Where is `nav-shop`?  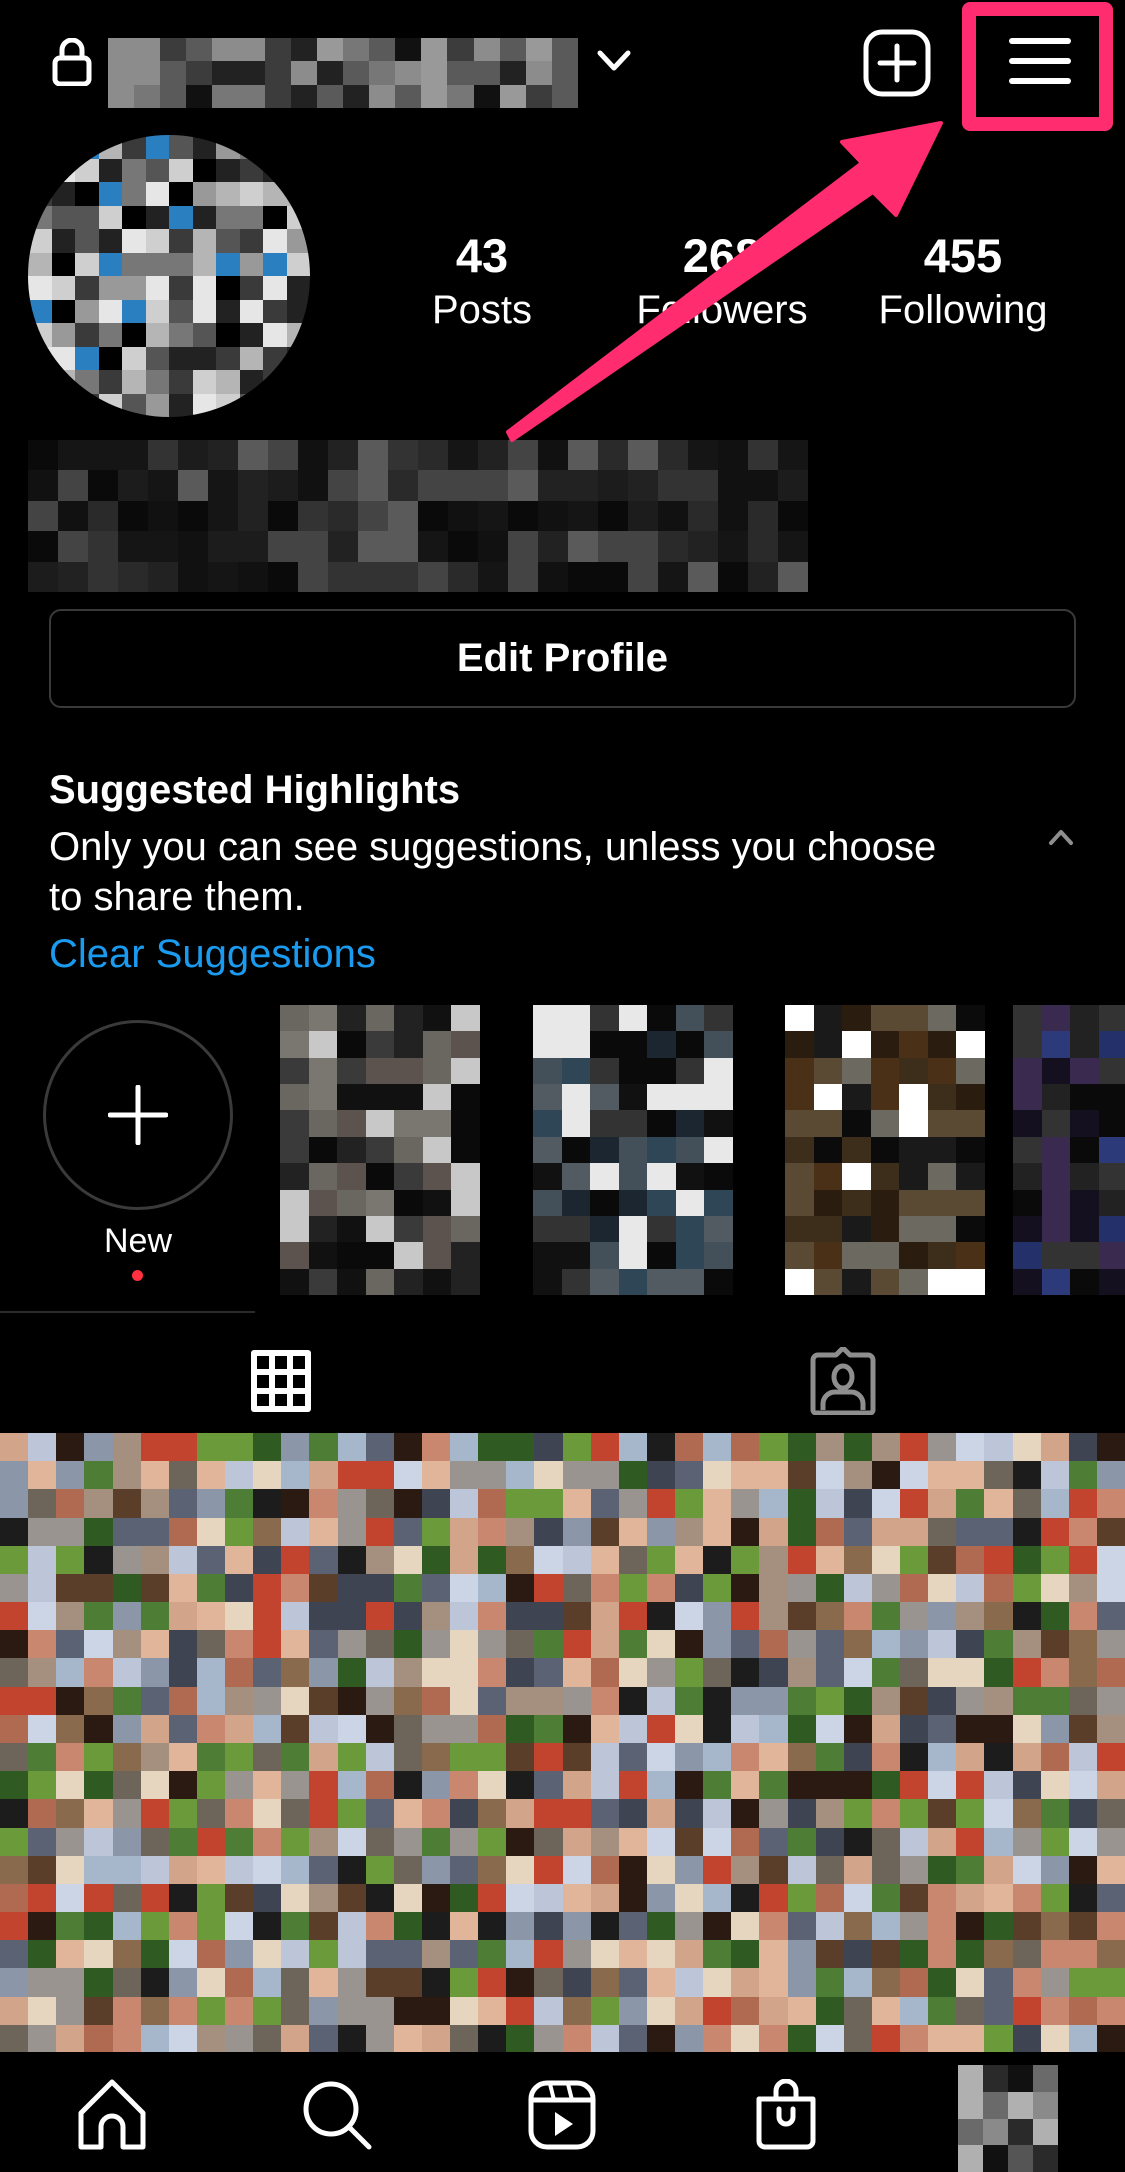 nav-shop is located at coordinates (786, 2115).